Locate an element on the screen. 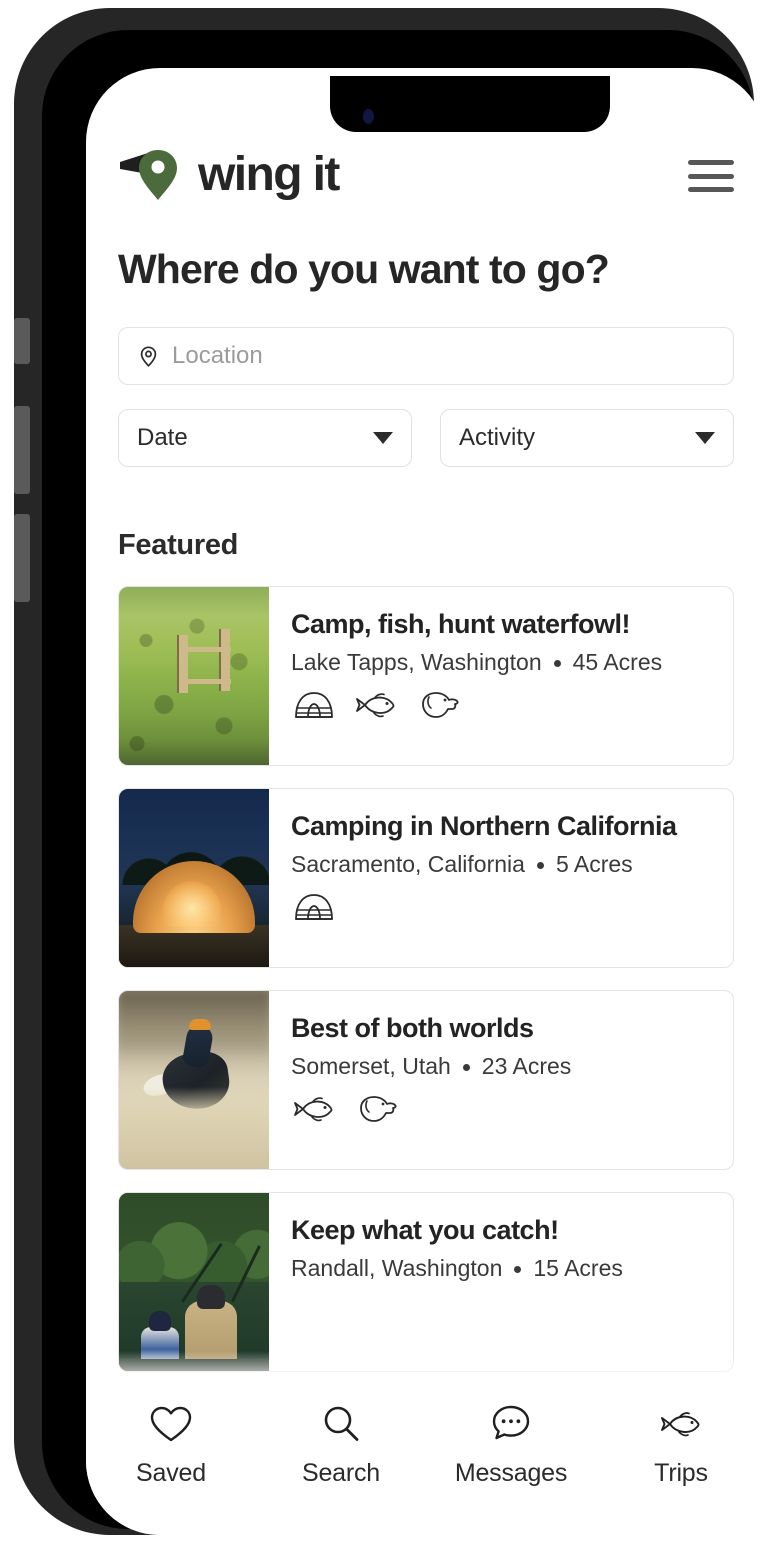  front-camera-icon is located at coordinates (368, 116).